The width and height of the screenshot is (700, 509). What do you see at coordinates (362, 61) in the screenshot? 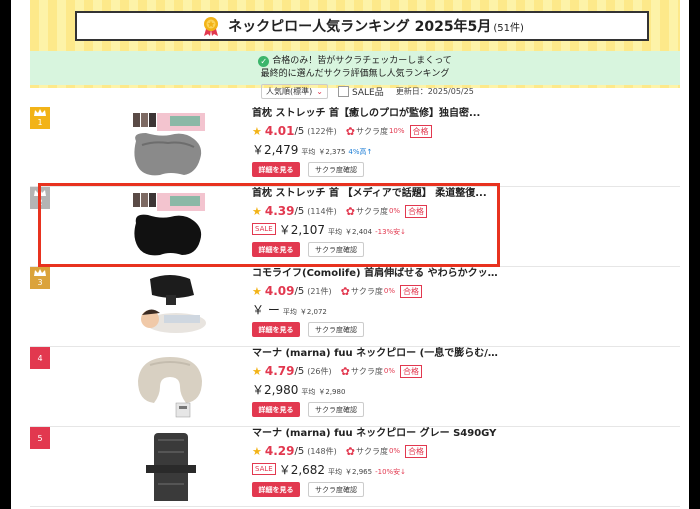
I see `banner-line-1: 合格のみ！皆がサクラチェッカーしまくって` at bounding box center [362, 61].